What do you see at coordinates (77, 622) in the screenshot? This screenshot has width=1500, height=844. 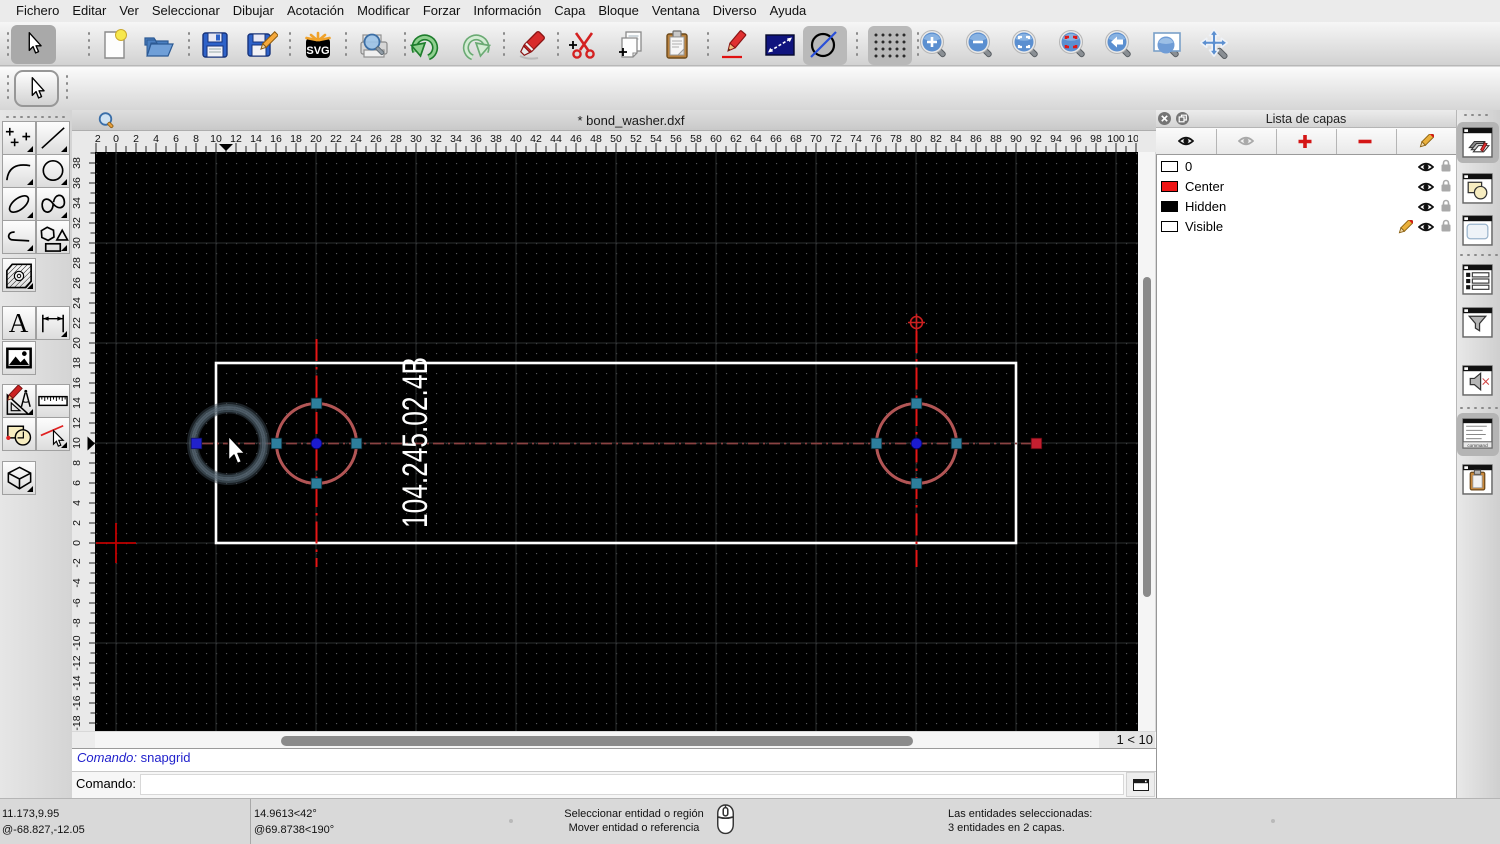 I see `svg-text: -8` at bounding box center [77, 622].